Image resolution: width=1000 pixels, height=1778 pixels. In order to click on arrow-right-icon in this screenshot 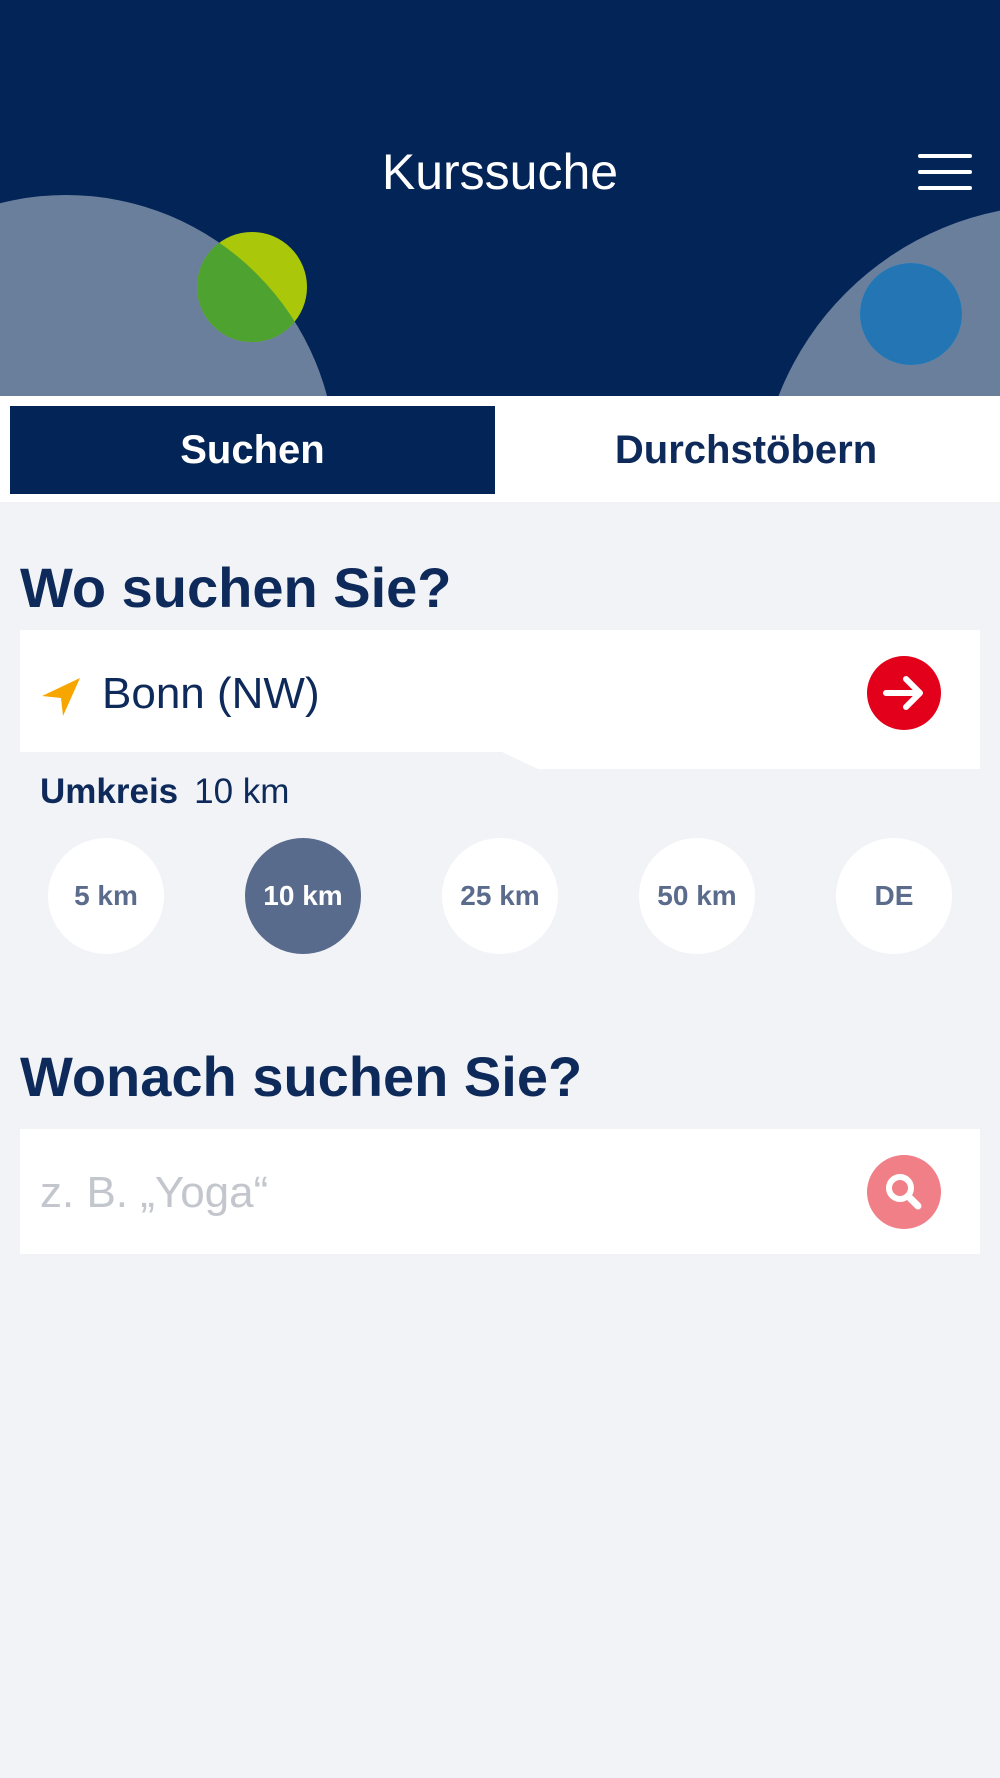, I will do `click(903, 693)`.